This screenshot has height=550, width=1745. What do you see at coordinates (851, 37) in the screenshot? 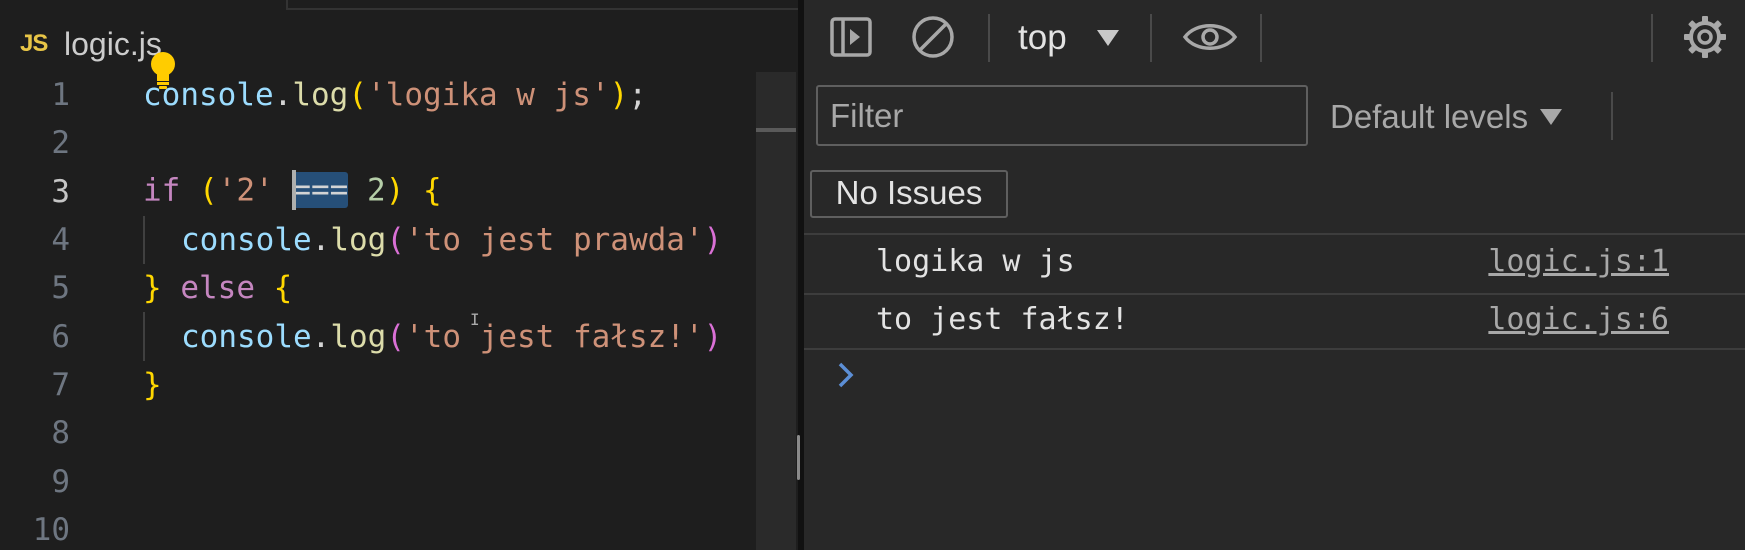
I see `sidebar-toggle-icon` at bounding box center [851, 37].